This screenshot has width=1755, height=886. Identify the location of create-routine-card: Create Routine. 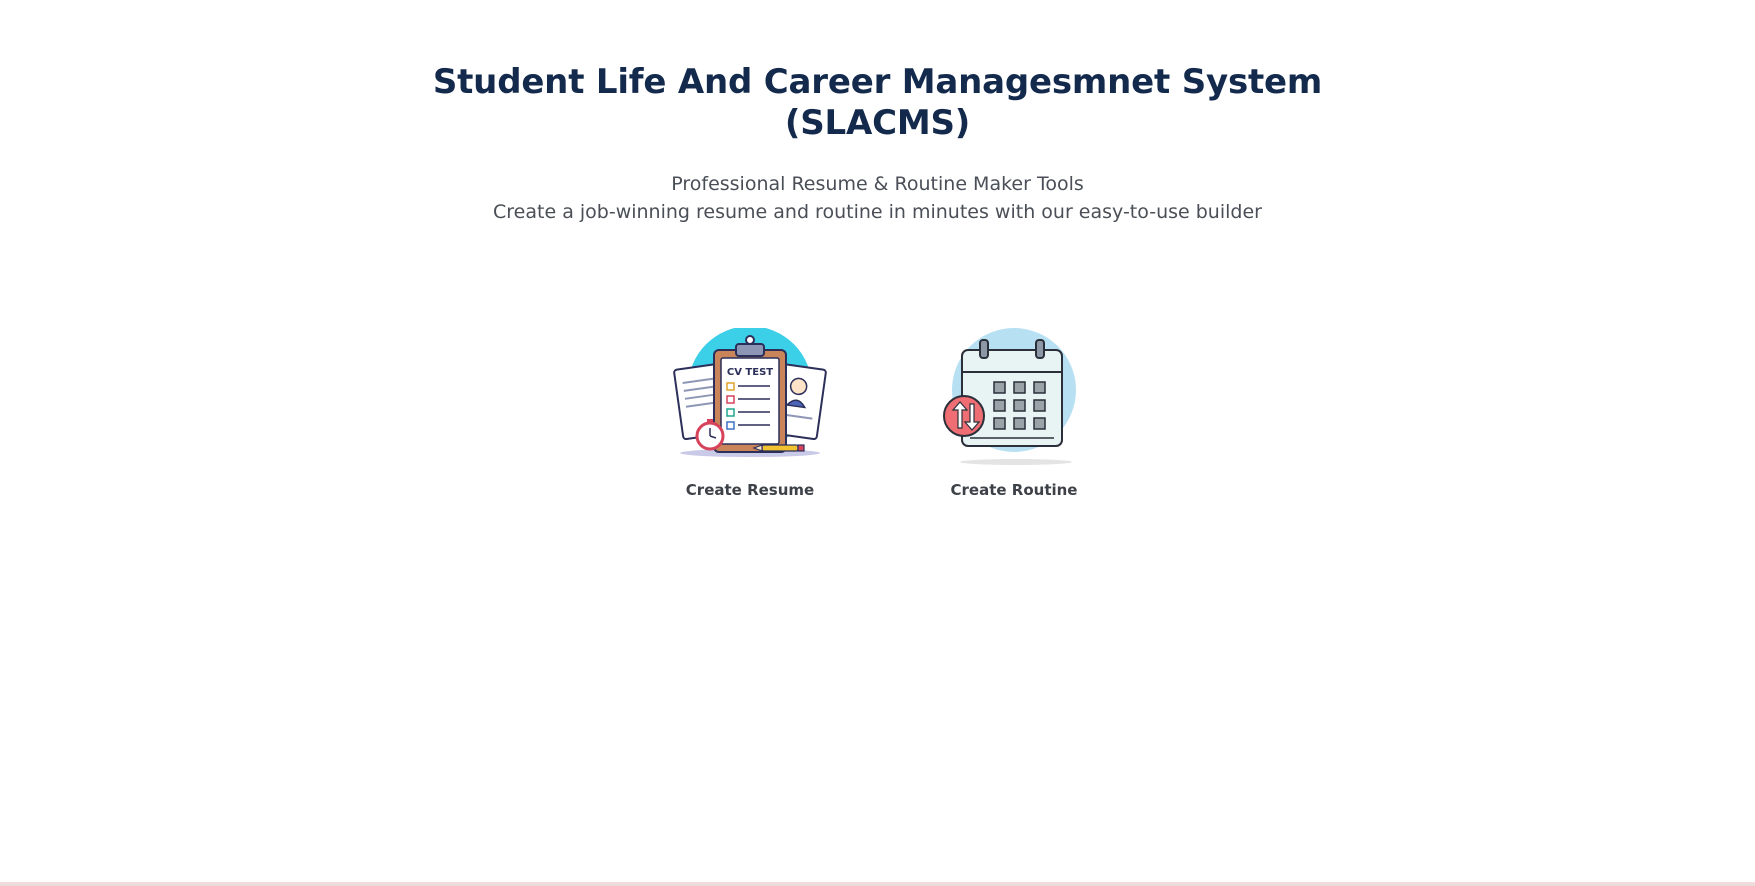
(1014, 414).